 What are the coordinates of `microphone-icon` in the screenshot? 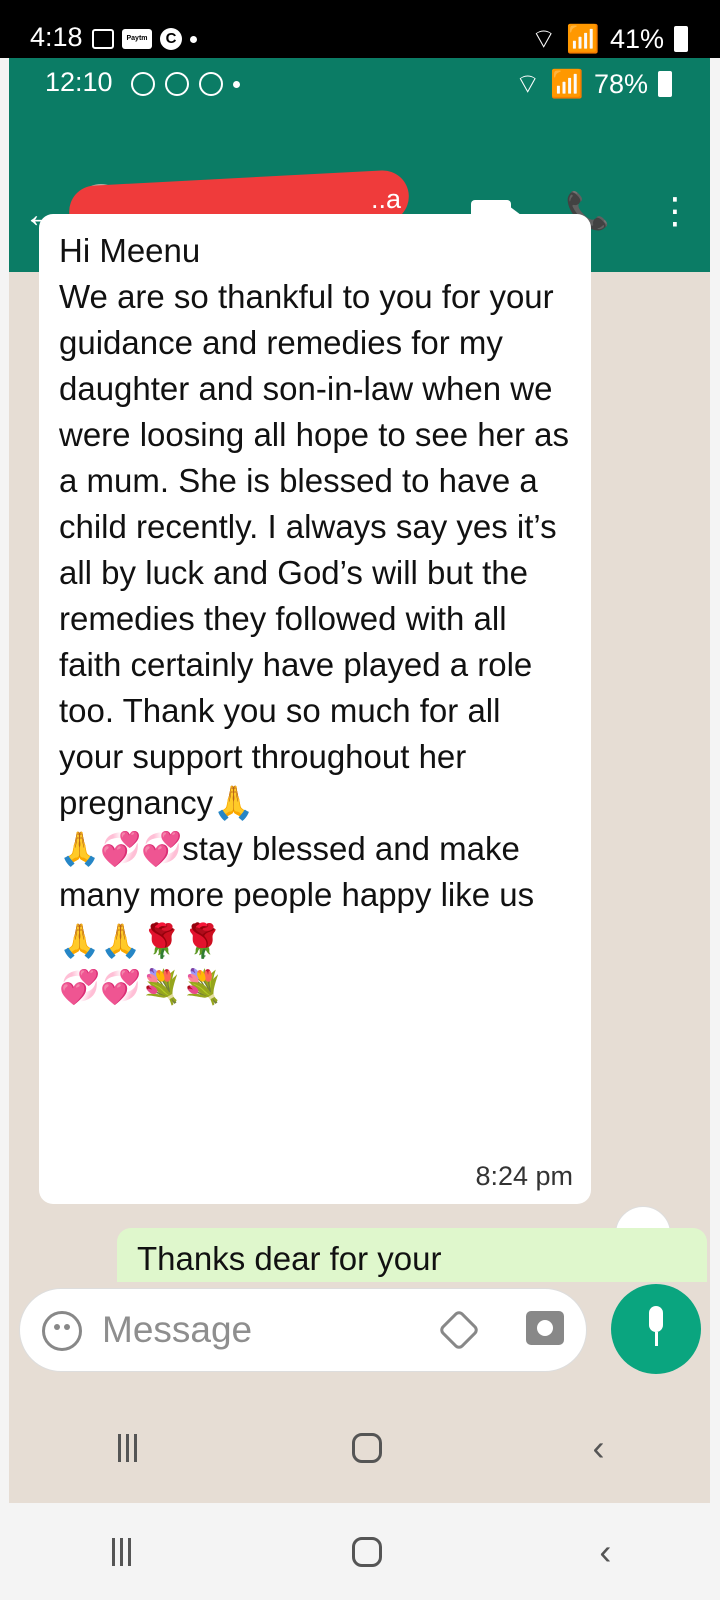 It's located at (656, 1319).